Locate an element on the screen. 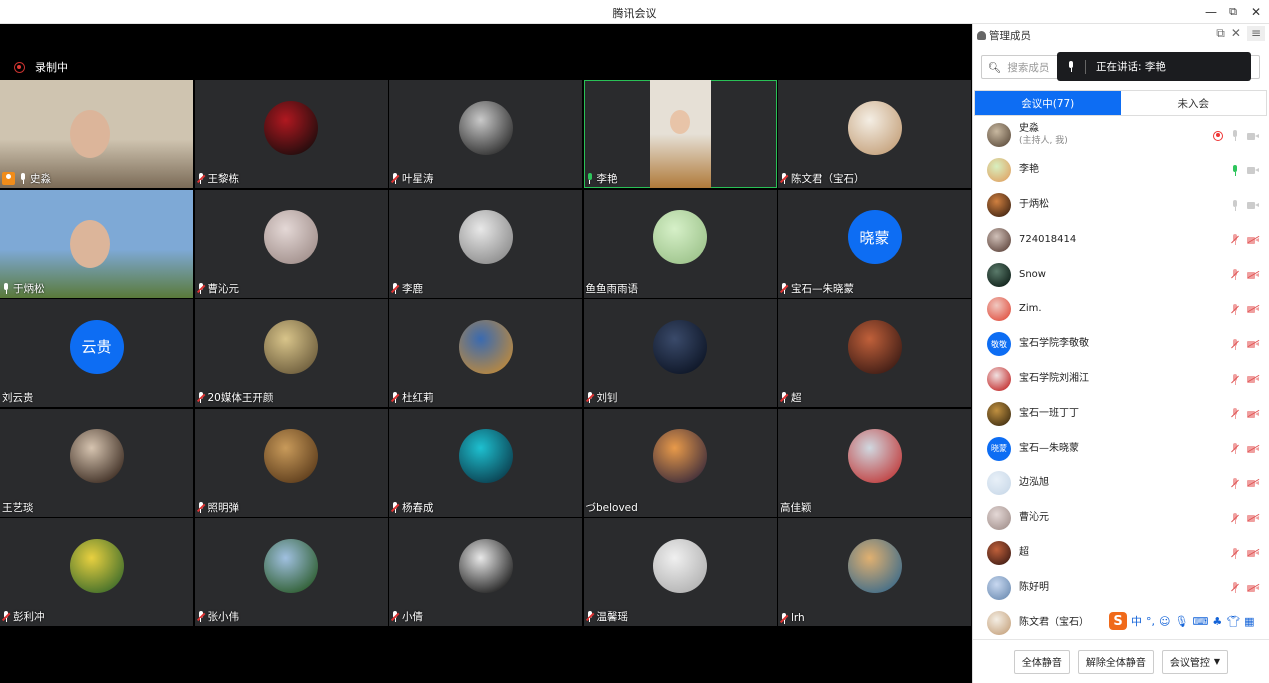 The height and width of the screenshot is (683, 1269). host-icon is located at coordinates (8, 178).